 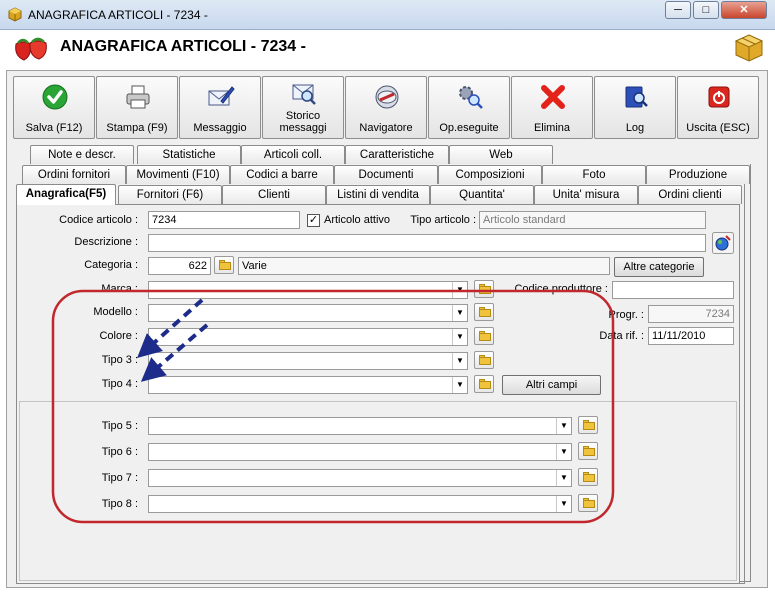 I want to click on save-button: Salva (F12), so click(x=54, y=107).